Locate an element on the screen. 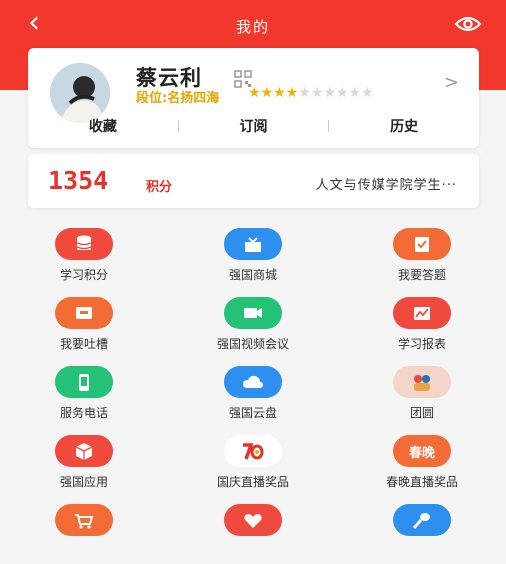 This screenshot has height=564, width=506. grid-item: 学习积分 is located at coordinates (84, 258).